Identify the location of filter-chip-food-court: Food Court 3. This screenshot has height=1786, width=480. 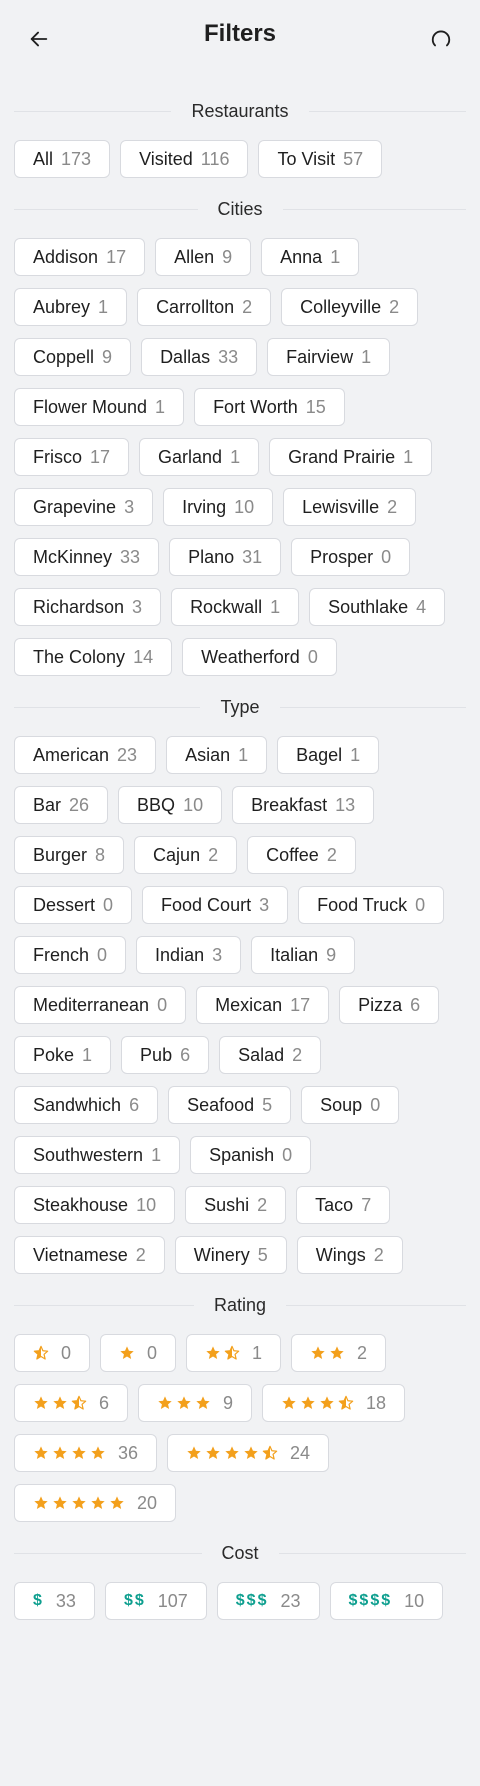
(215, 905).